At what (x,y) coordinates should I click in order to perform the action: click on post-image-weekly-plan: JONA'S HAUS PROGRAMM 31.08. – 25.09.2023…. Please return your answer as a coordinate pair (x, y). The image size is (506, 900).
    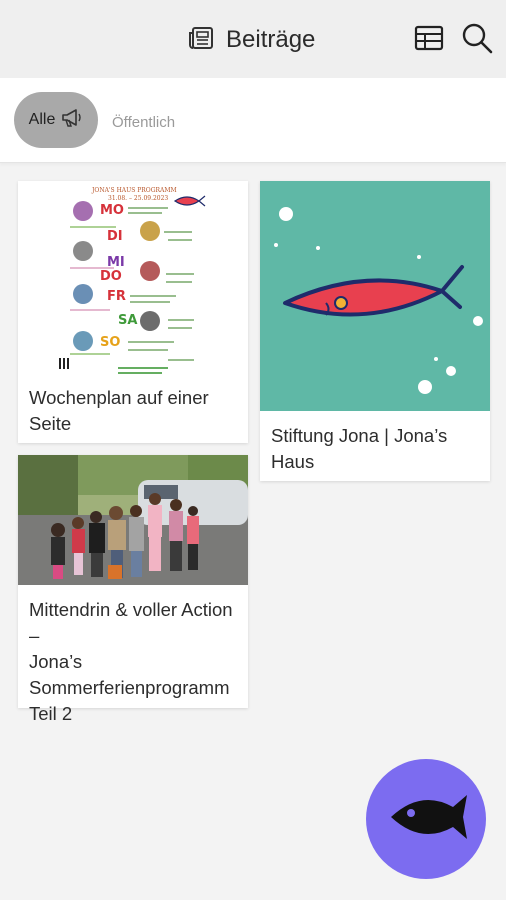
    Looking at the image, I should click on (133, 281).